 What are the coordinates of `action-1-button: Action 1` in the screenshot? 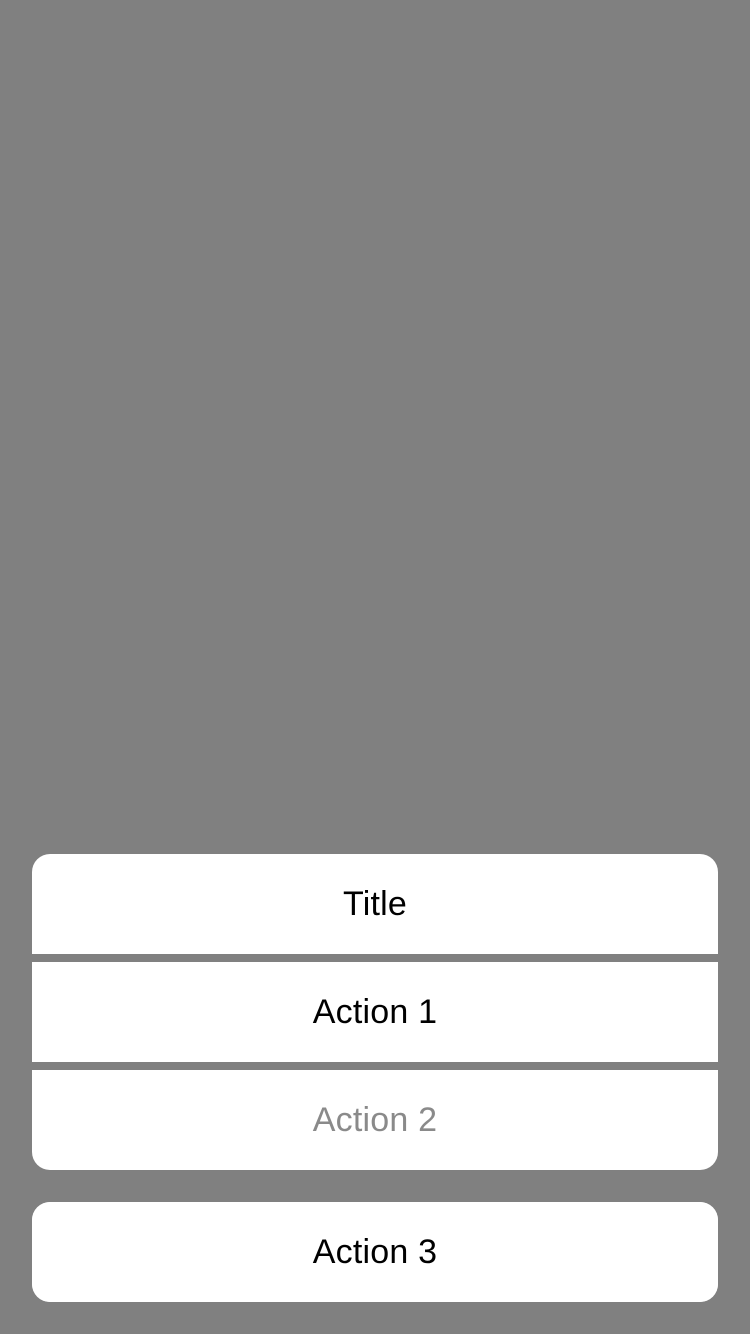 It's located at (375, 1012).